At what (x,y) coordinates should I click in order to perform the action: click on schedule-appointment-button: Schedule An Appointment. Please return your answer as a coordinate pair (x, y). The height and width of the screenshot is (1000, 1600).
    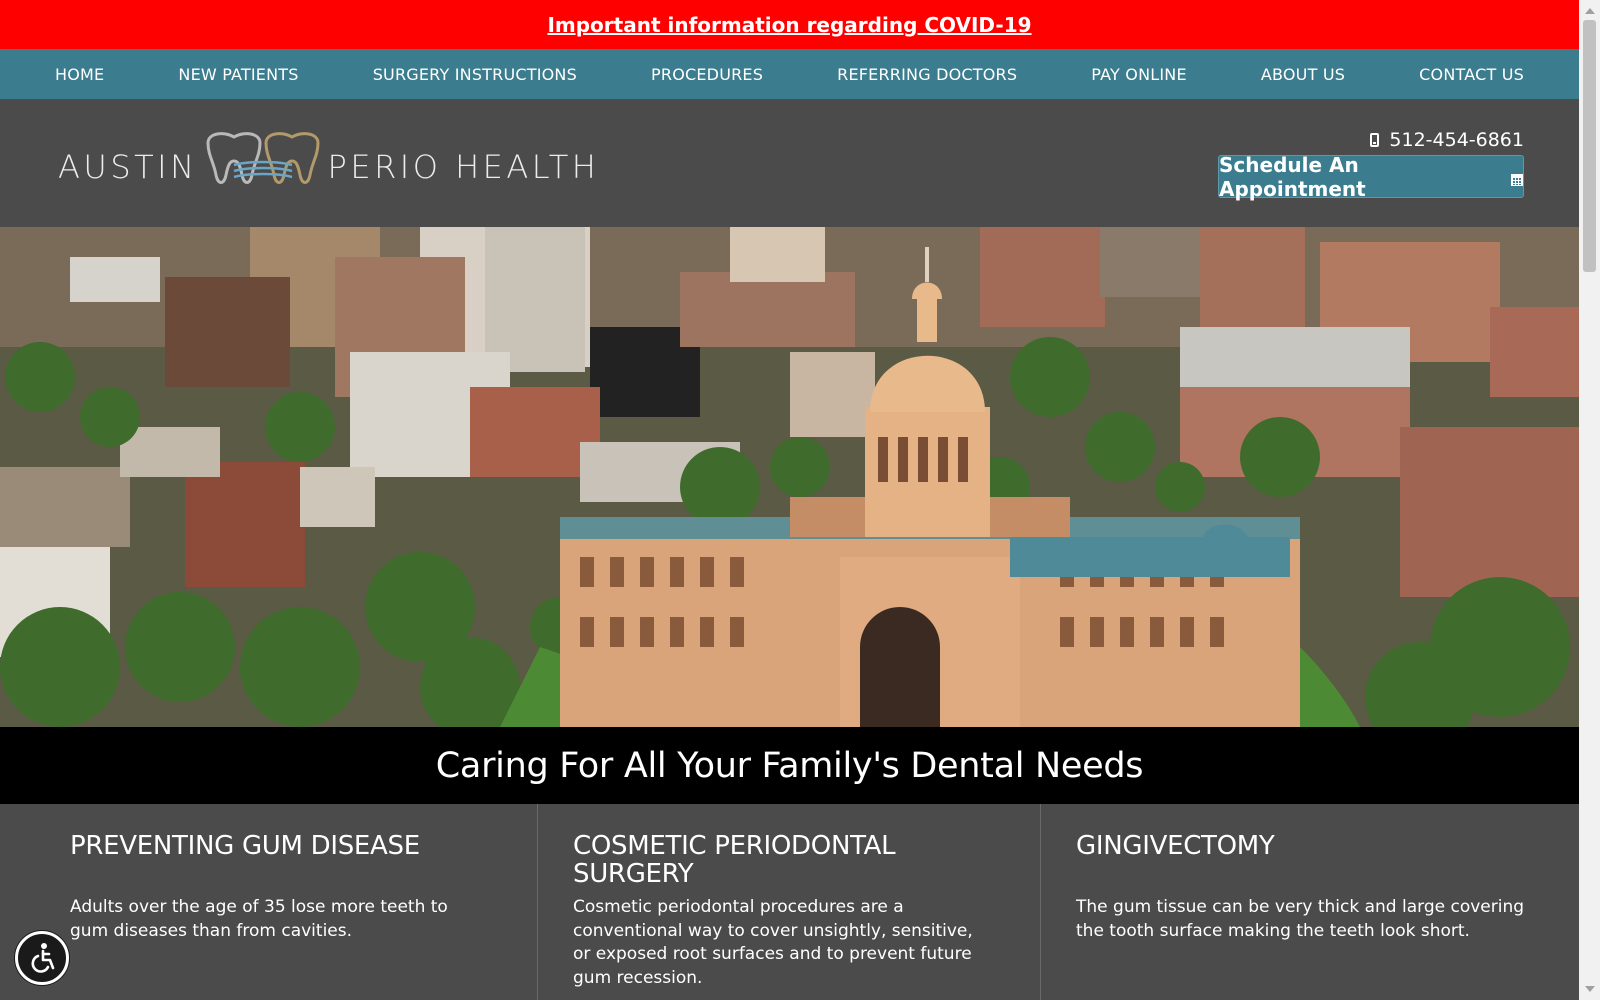
    Looking at the image, I should click on (1371, 176).